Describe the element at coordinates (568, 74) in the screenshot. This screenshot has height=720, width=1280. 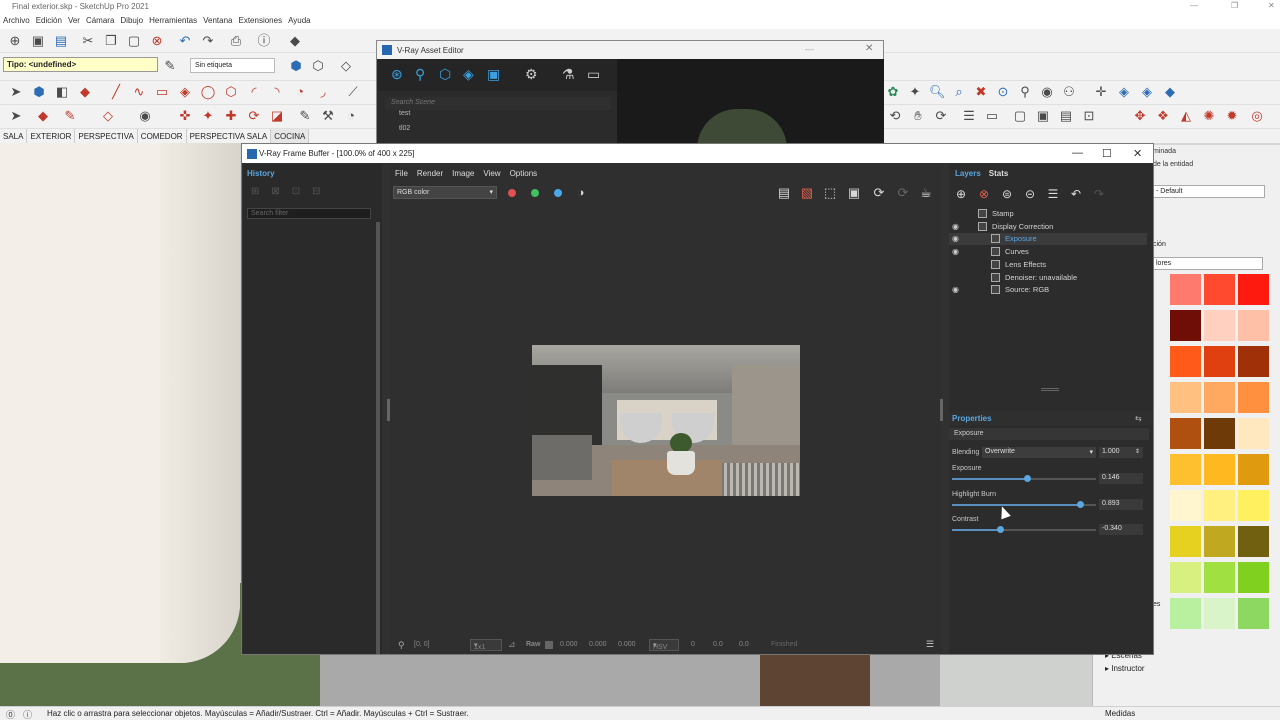
I see `render-settings-icon: ⚗` at that location.